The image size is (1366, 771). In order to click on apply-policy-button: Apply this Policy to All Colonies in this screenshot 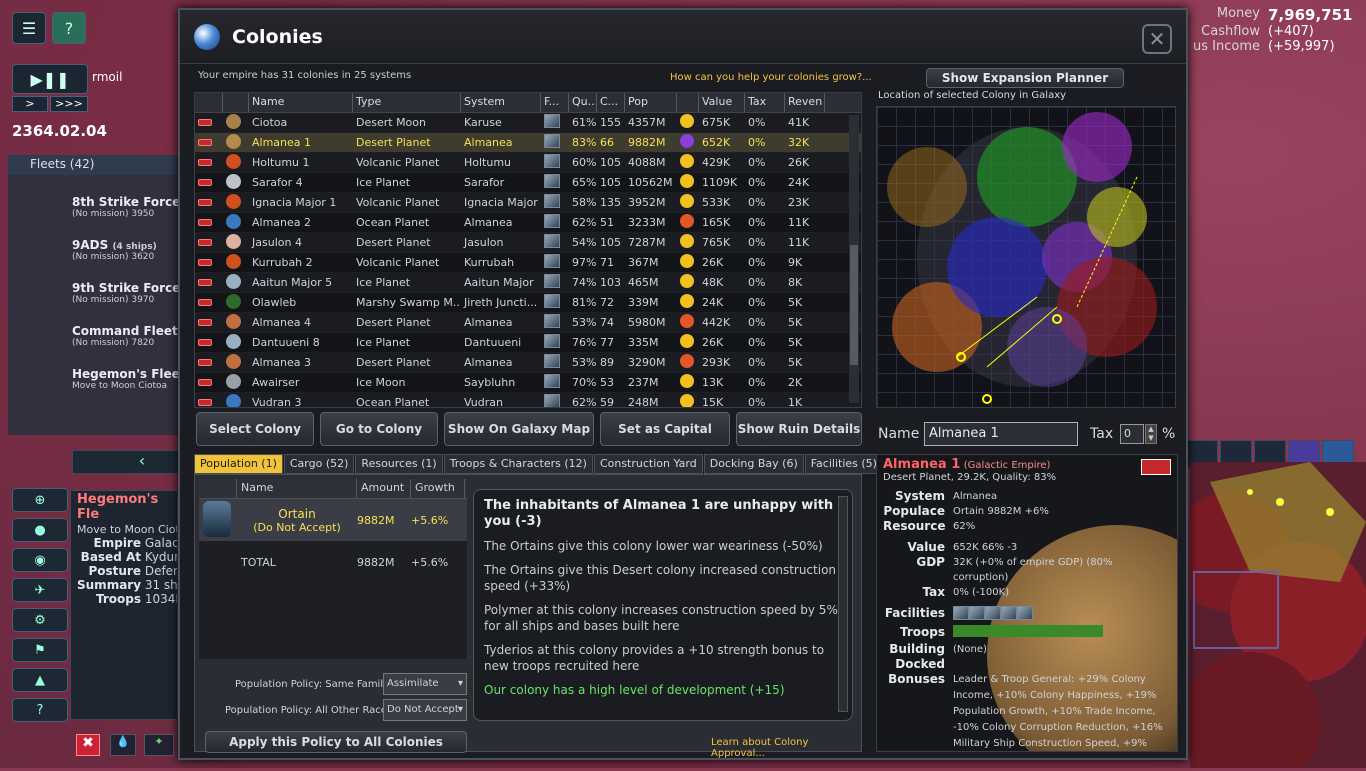, I will do `click(336, 742)`.